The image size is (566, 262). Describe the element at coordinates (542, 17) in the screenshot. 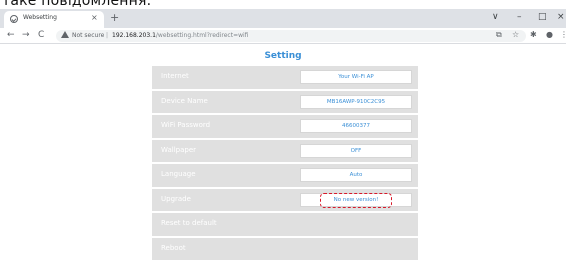

I see `maximize-button: □` at that location.